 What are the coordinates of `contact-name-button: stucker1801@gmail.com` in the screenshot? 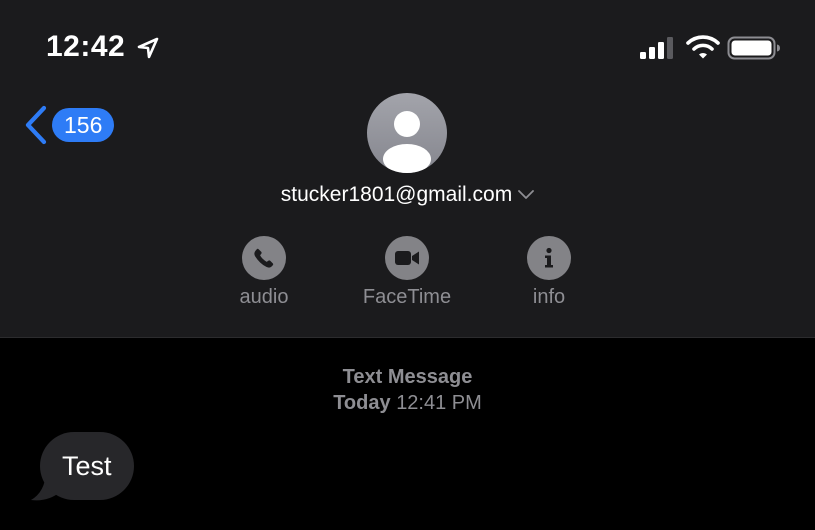 It's located at (407, 195).